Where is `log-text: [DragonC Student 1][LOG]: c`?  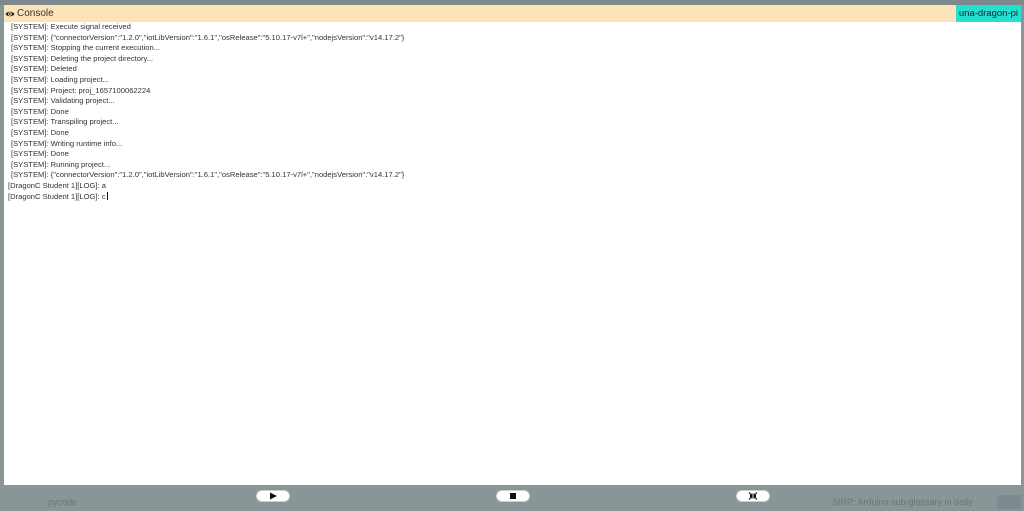 log-text: [DragonC Student 1][LOG]: c is located at coordinates (57, 196).